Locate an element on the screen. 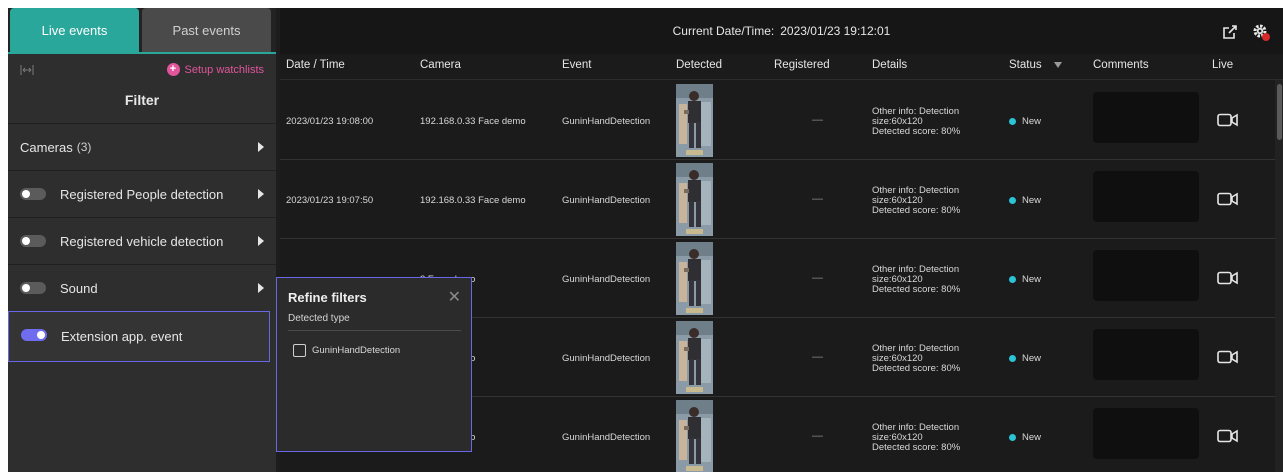 This screenshot has height=472, width=1283. cameras-count: (3) is located at coordinates (84, 147).